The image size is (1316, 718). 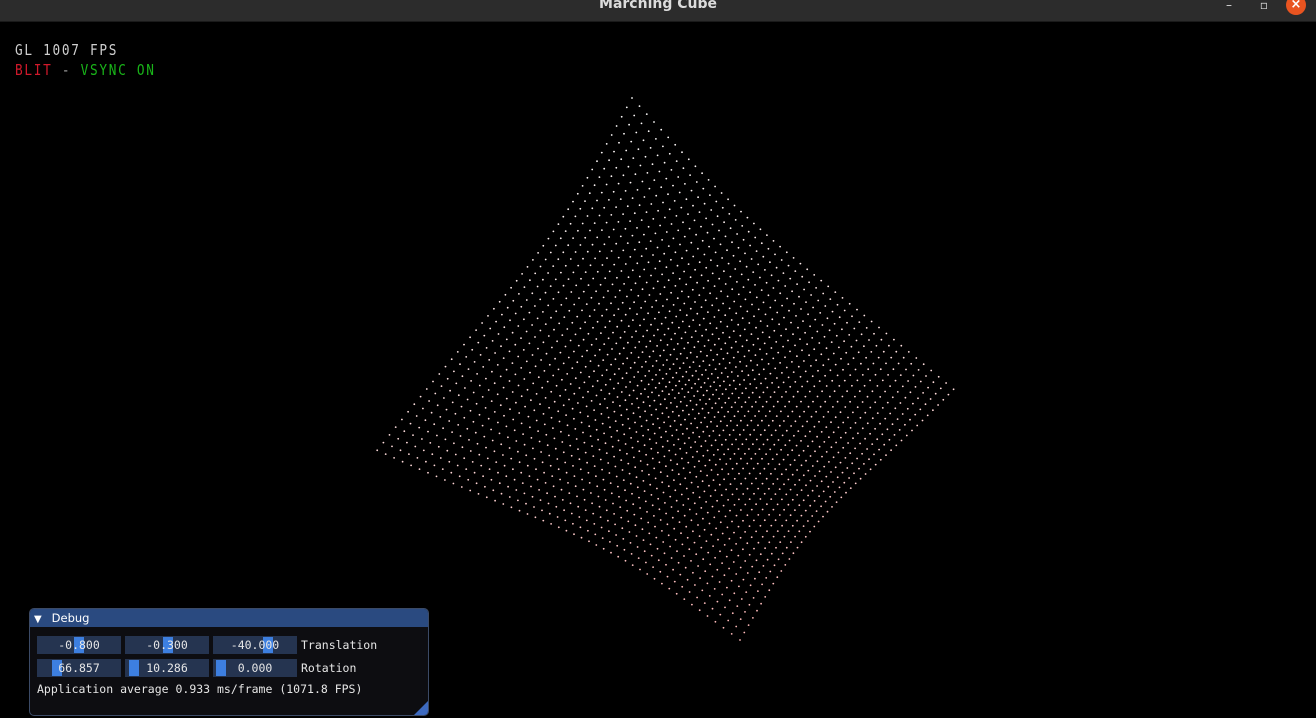 What do you see at coordinates (167, 668) in the screenshot?
I see `rotation-y-slider: 10.286` at bounding box center [167, 668].